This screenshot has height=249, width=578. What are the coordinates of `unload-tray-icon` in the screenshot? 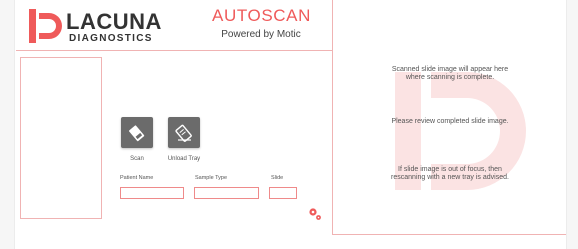 It's located at (183, 133).